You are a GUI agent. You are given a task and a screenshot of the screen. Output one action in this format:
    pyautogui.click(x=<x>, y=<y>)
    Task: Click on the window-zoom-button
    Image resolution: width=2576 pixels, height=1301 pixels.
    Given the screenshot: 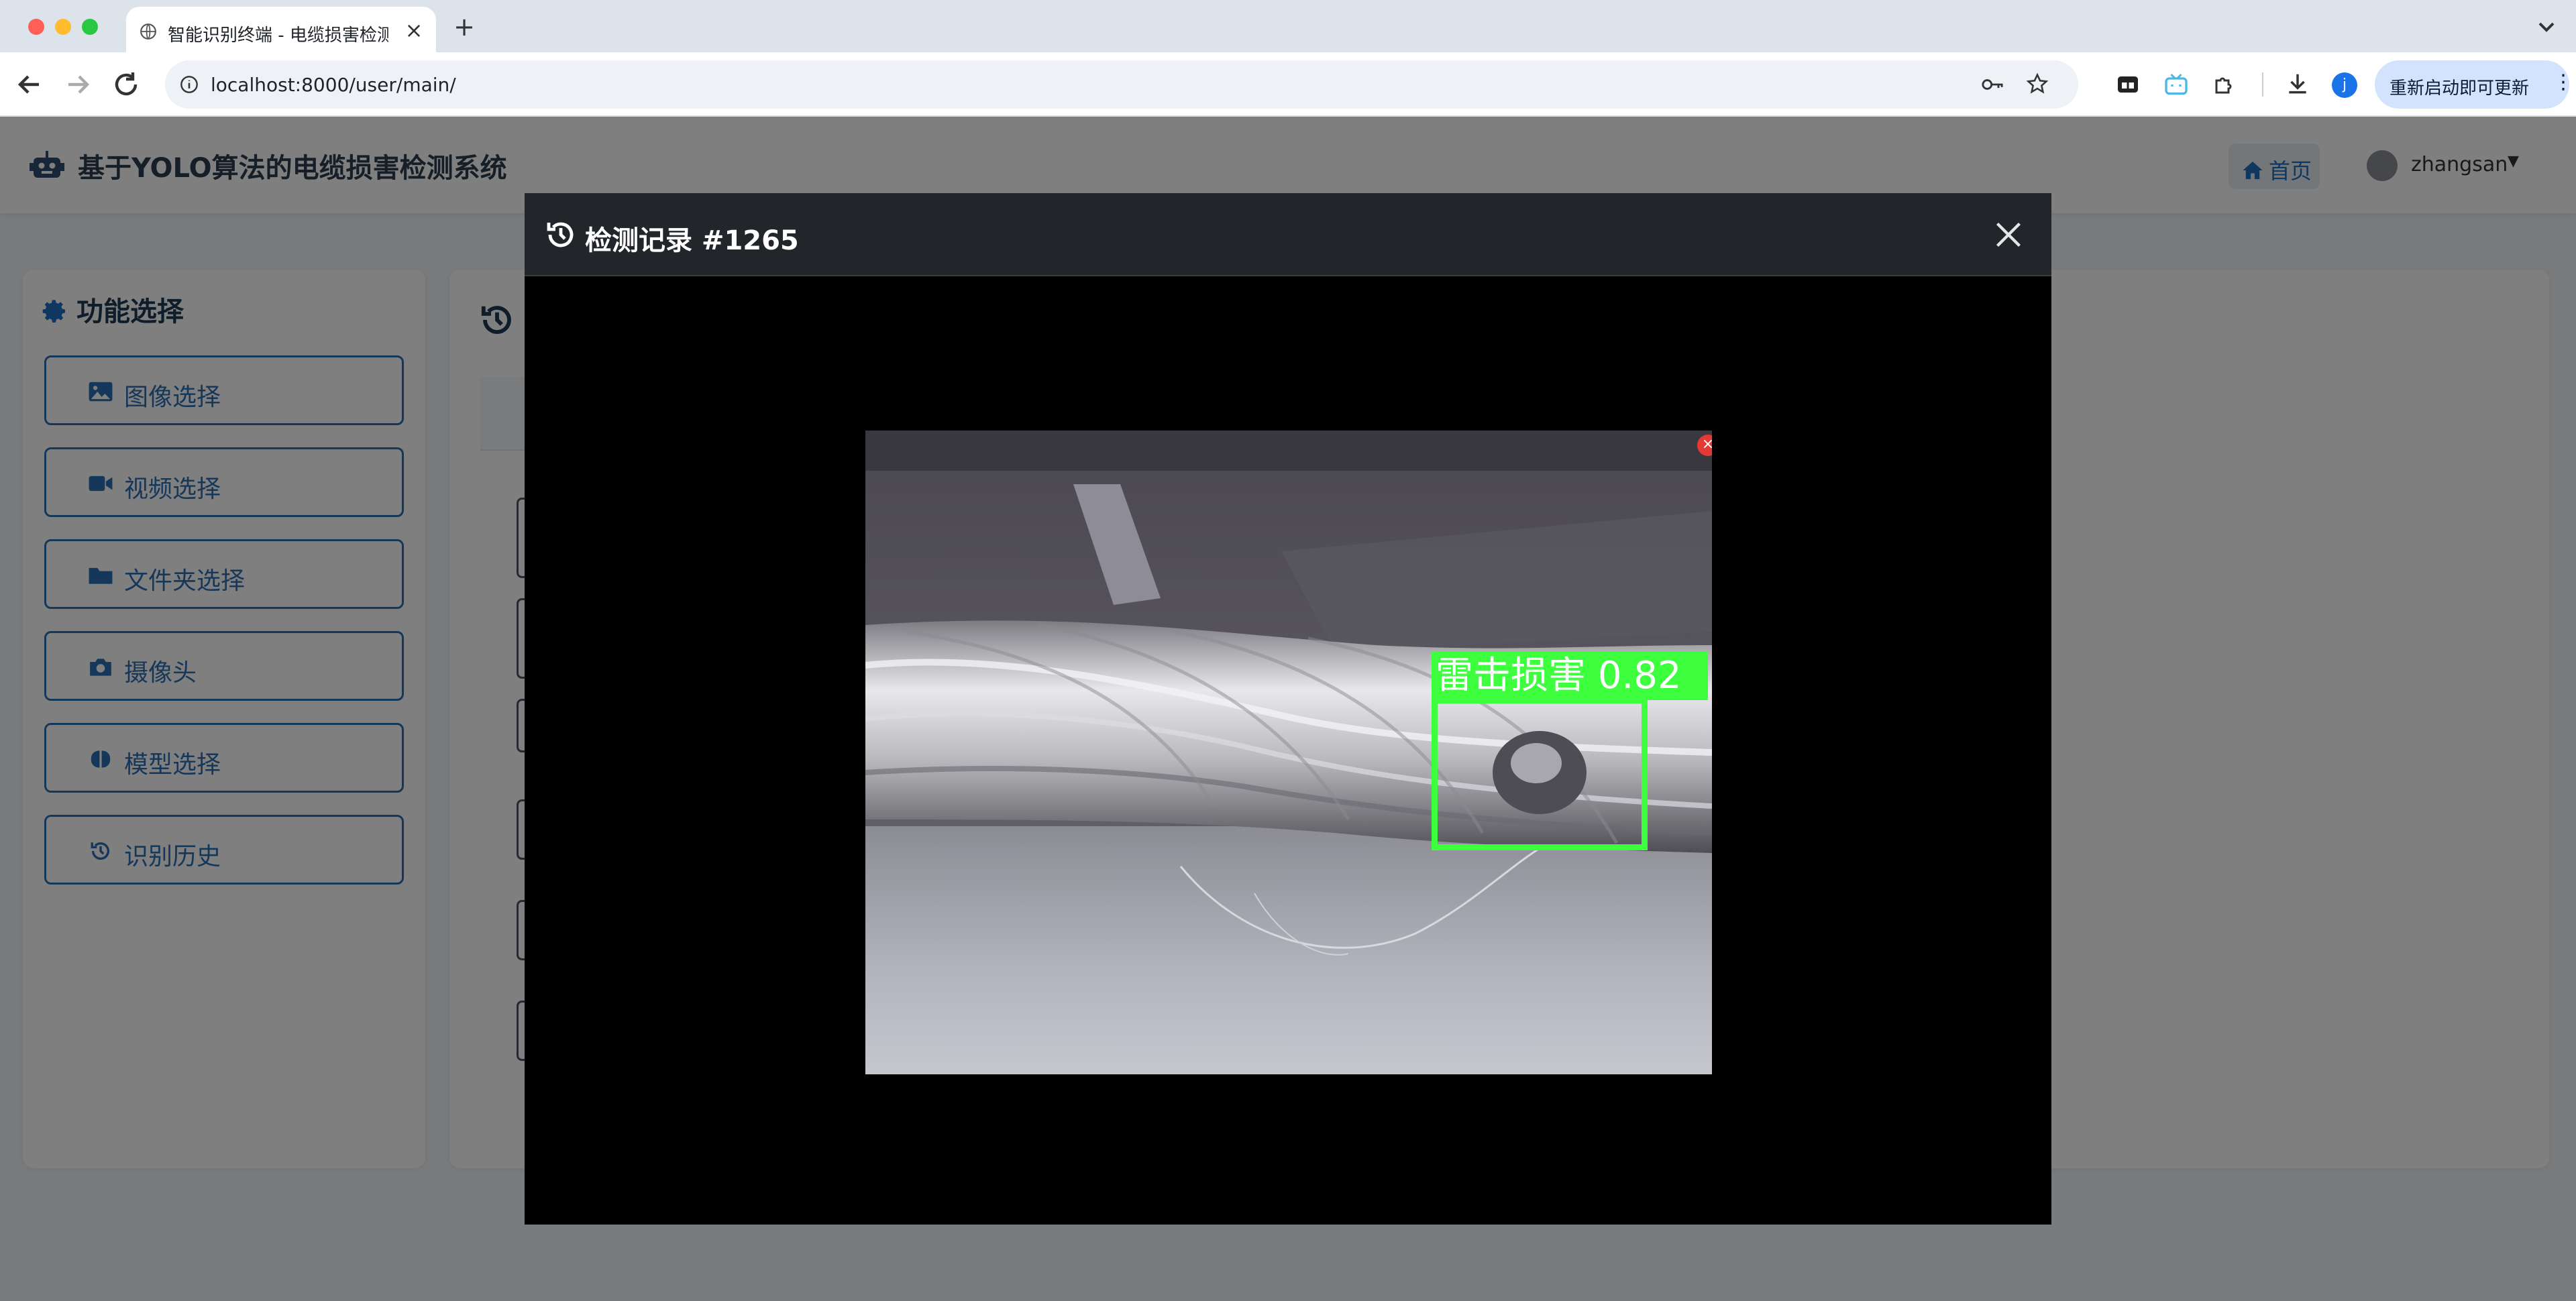 What is the action you would take?
    pyautogui.click(x=90, y=27)
    